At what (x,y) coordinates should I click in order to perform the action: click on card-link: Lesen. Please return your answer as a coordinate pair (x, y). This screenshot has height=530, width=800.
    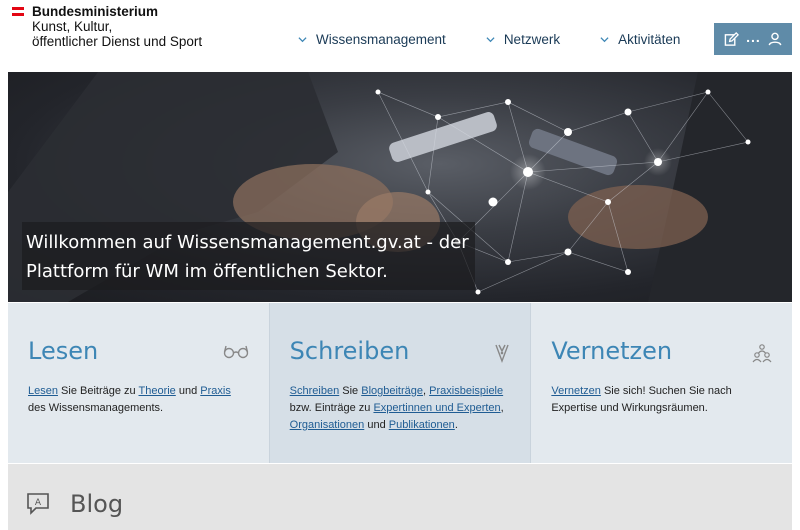
    Looking at the image, I should click on (43, 391).